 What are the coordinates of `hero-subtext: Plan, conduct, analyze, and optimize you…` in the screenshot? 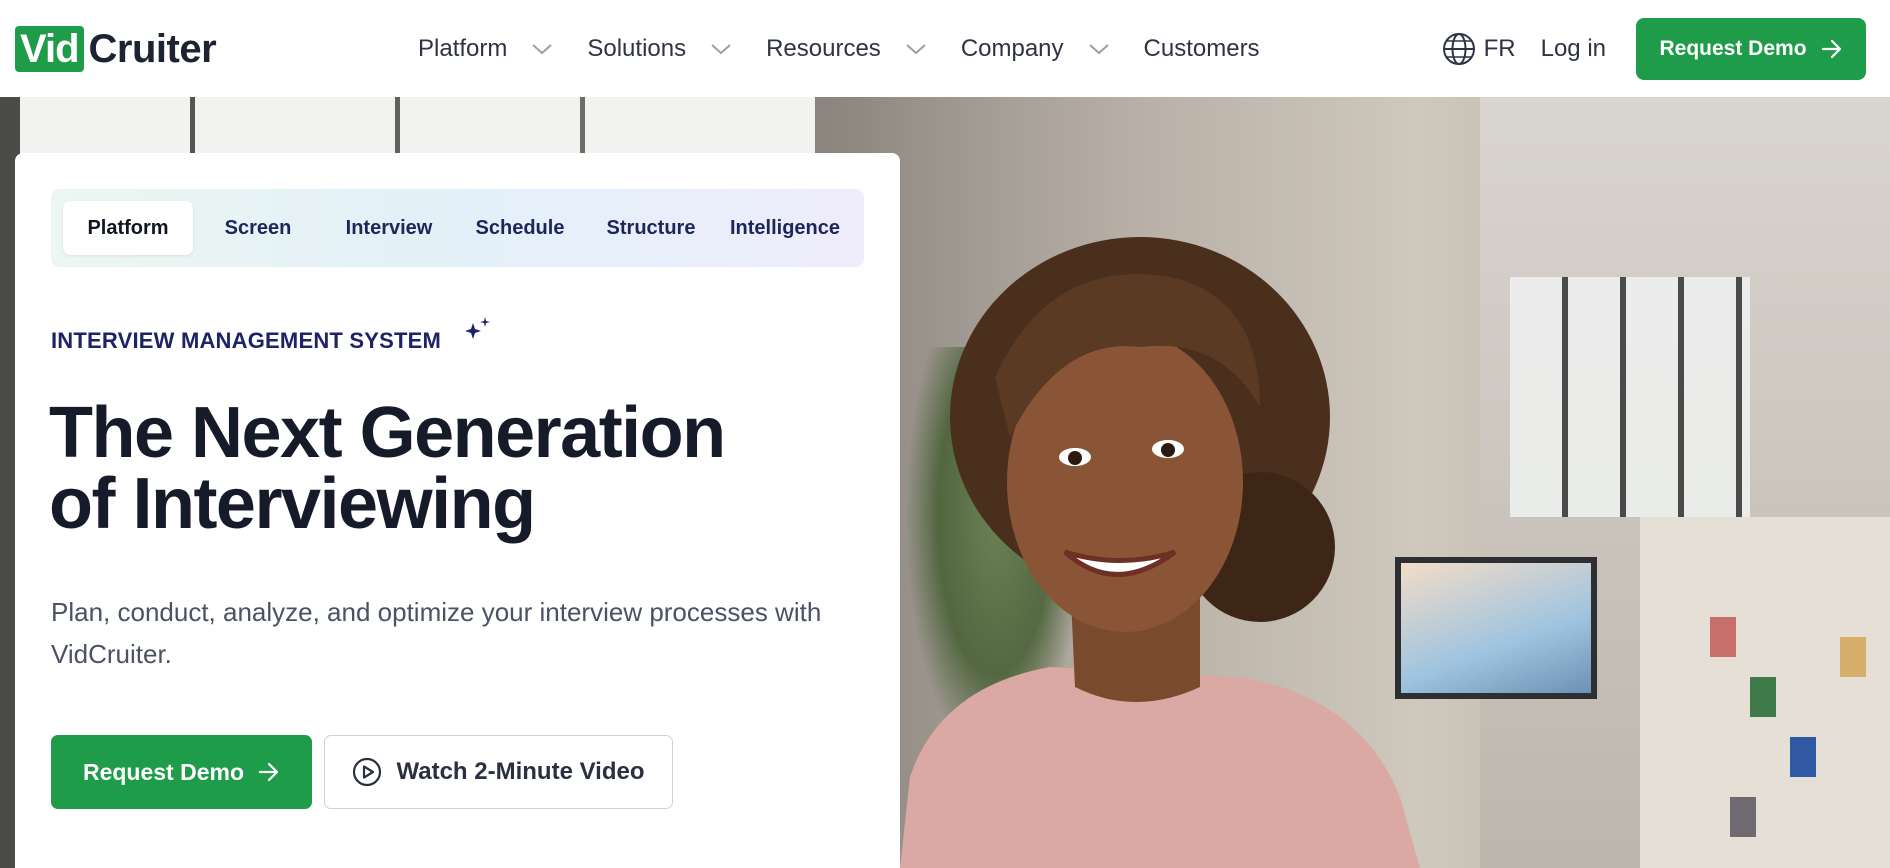 It's located at (436, 633).